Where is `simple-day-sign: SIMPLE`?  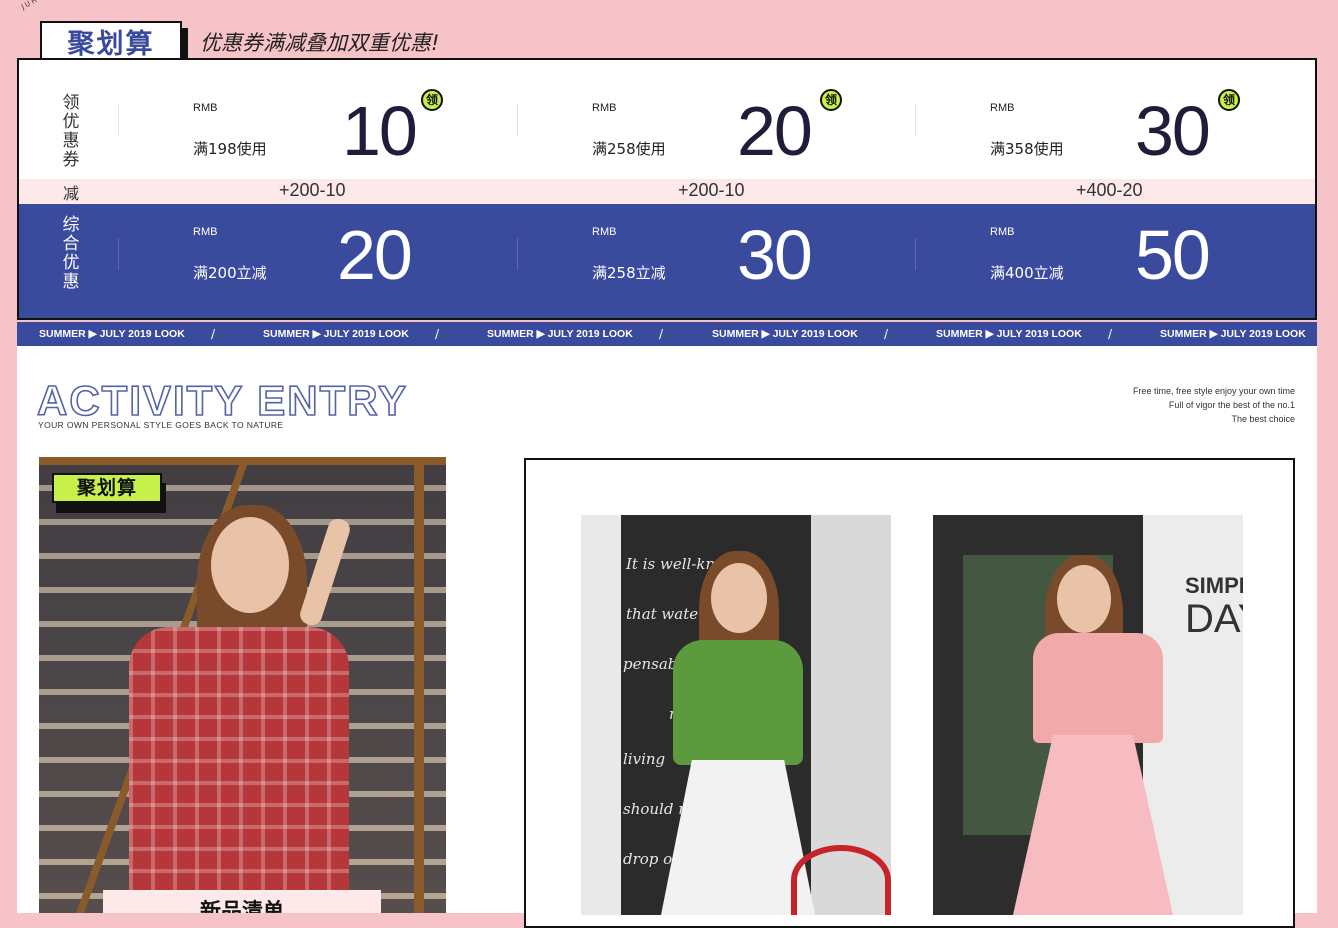
simple-day-sign: SIMPLE is located at coordinates (1214, 585).